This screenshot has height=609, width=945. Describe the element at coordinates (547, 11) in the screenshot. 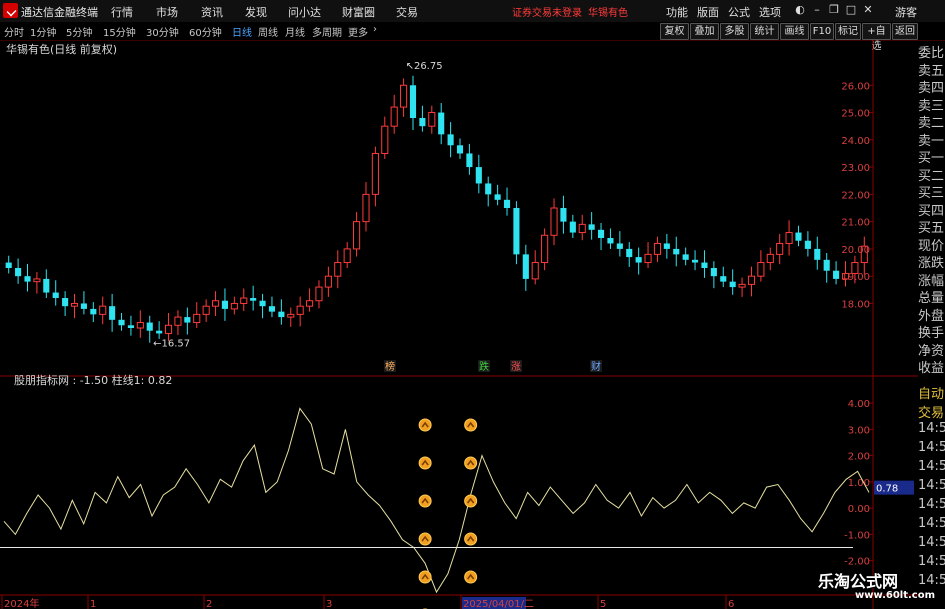

I see `login-status-text: 证券交易未登录` at that location.